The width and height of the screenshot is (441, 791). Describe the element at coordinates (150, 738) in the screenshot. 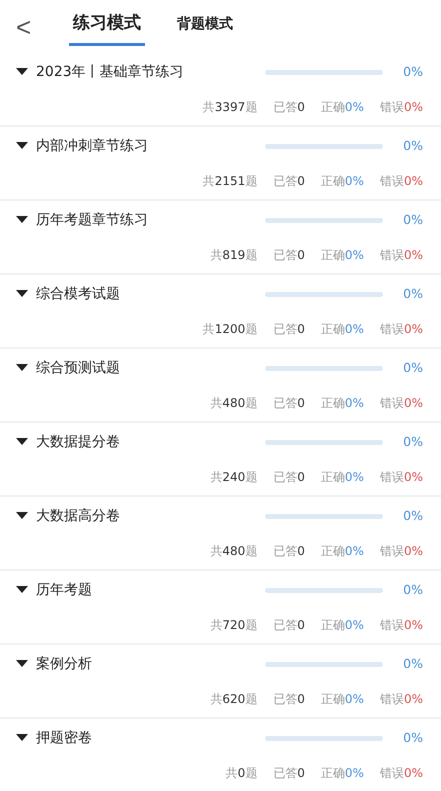

I see `section-title: 押题密卷` at that location.